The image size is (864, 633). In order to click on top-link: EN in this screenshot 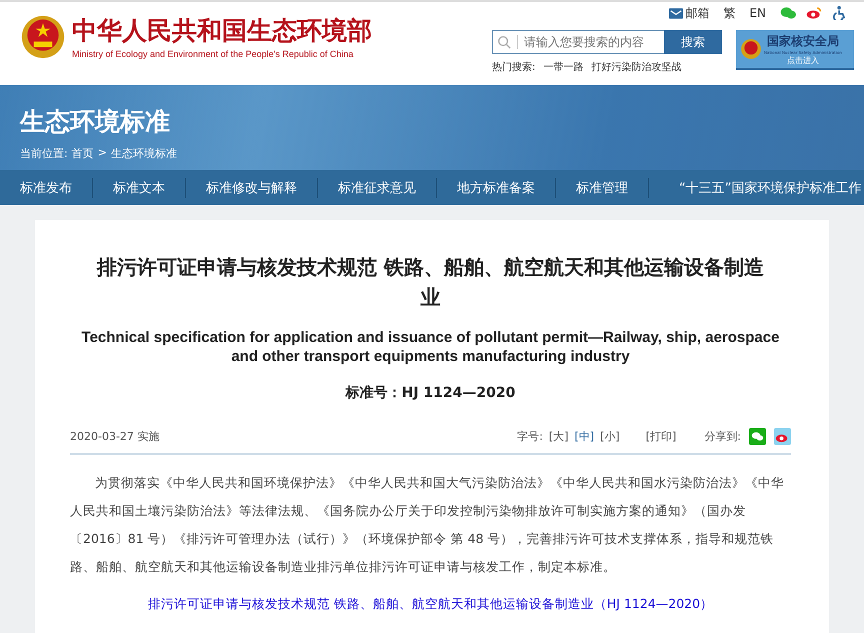, I will do `click(757, 13)`.